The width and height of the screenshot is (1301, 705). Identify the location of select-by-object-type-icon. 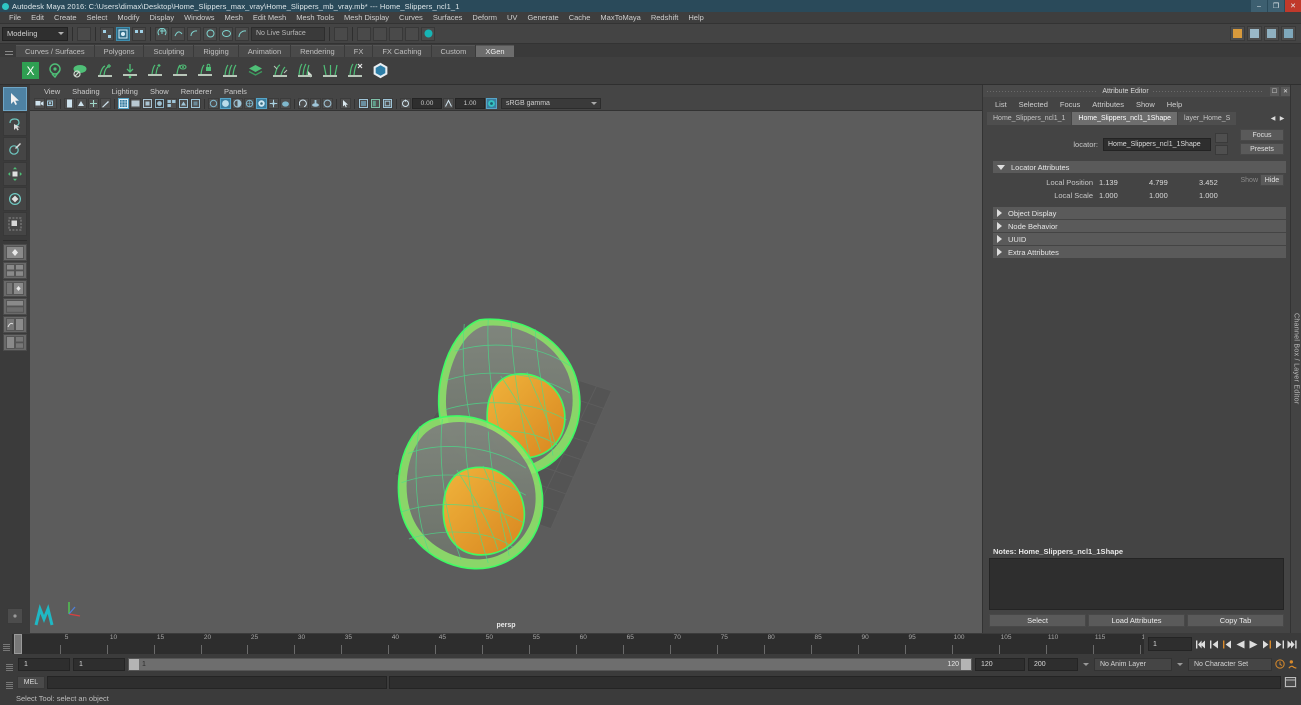
(123, 33).